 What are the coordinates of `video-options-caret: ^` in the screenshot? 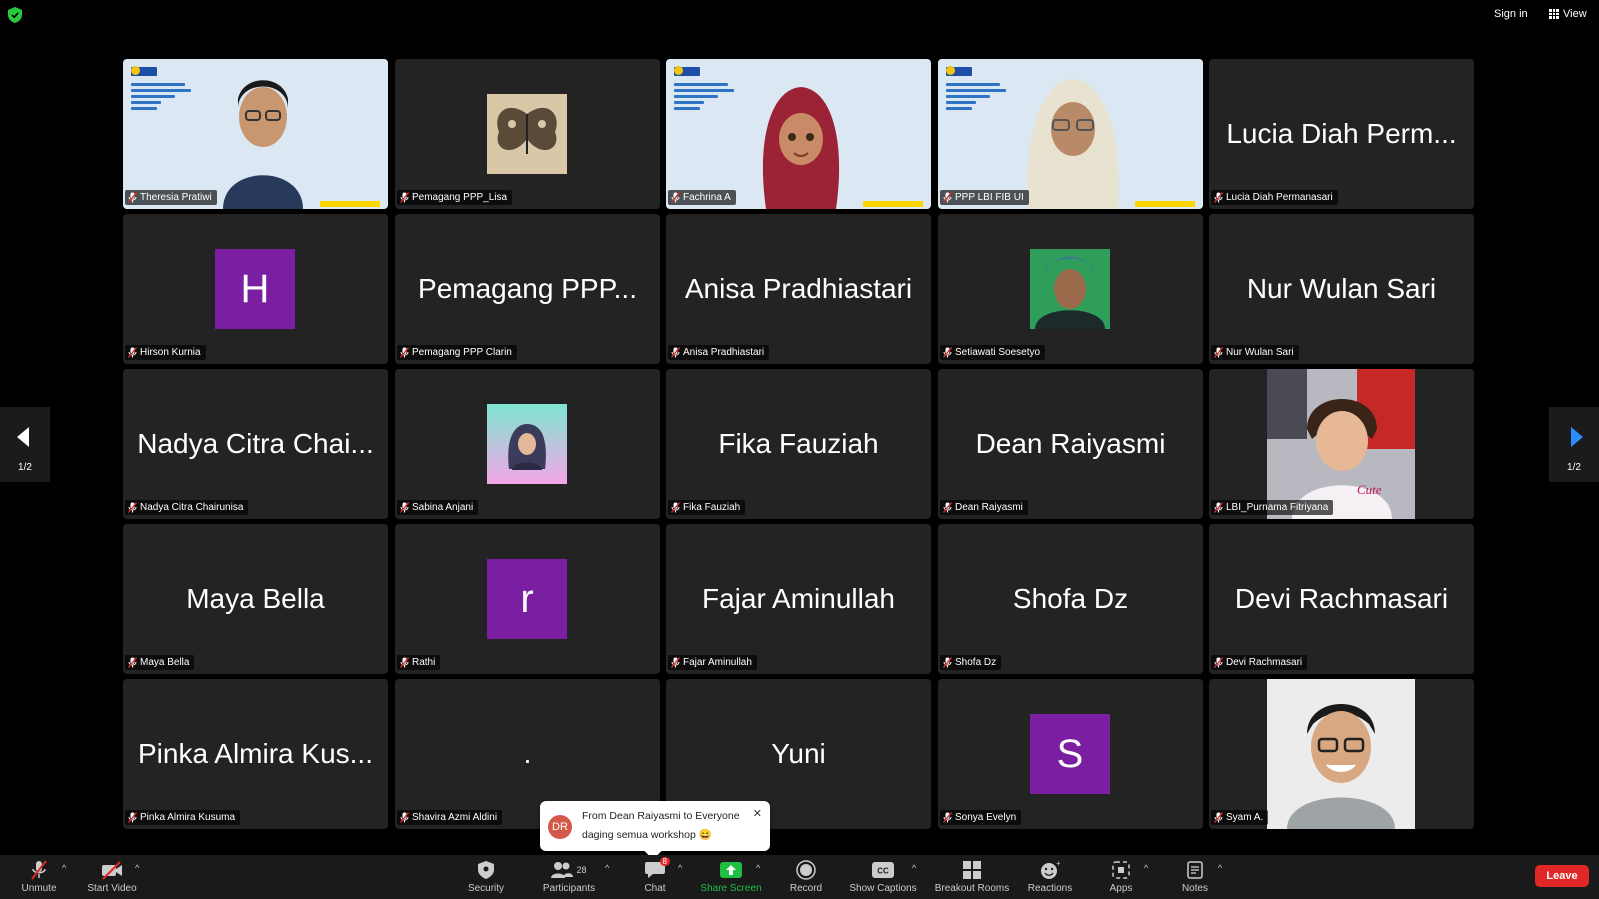 It's located at (137, 868).